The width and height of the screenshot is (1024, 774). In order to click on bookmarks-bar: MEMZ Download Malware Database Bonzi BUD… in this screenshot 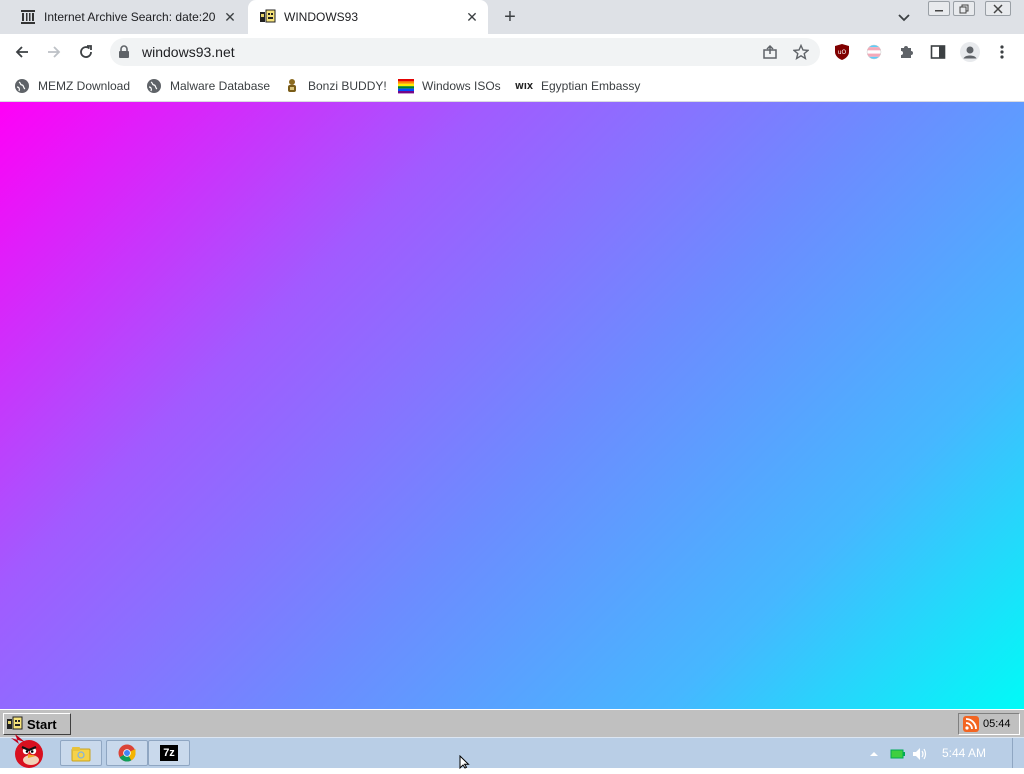, I will do `click(512, 86)`.